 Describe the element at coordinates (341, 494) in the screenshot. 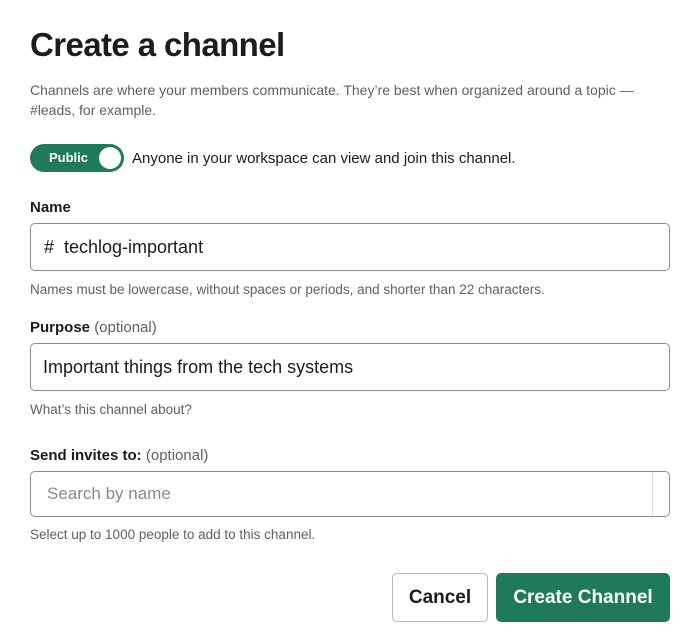

I see `invite-search-input` at that location.